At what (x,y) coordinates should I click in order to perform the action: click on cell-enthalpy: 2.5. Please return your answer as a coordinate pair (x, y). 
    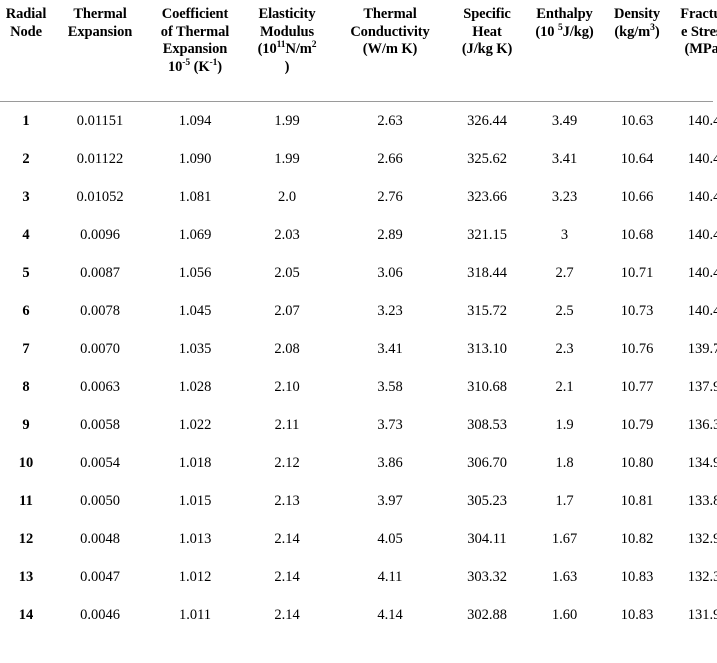
    Looking at the image, I should click on (564, 310).